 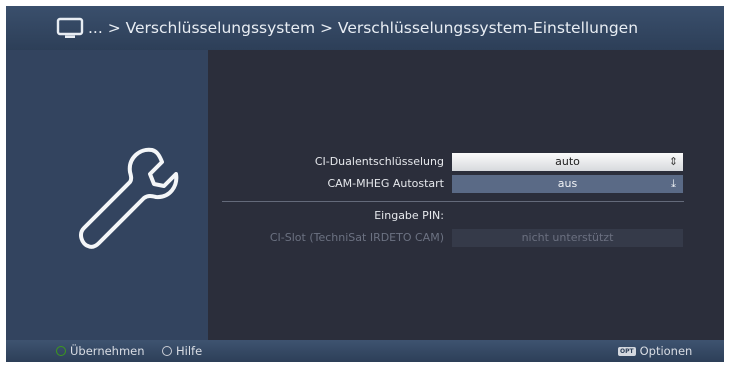 What do you see at coordinates (385, 183) in the screenshot?
I see `setting-label: CAM-MHEG Autostart` at bounding box center [385, 183].